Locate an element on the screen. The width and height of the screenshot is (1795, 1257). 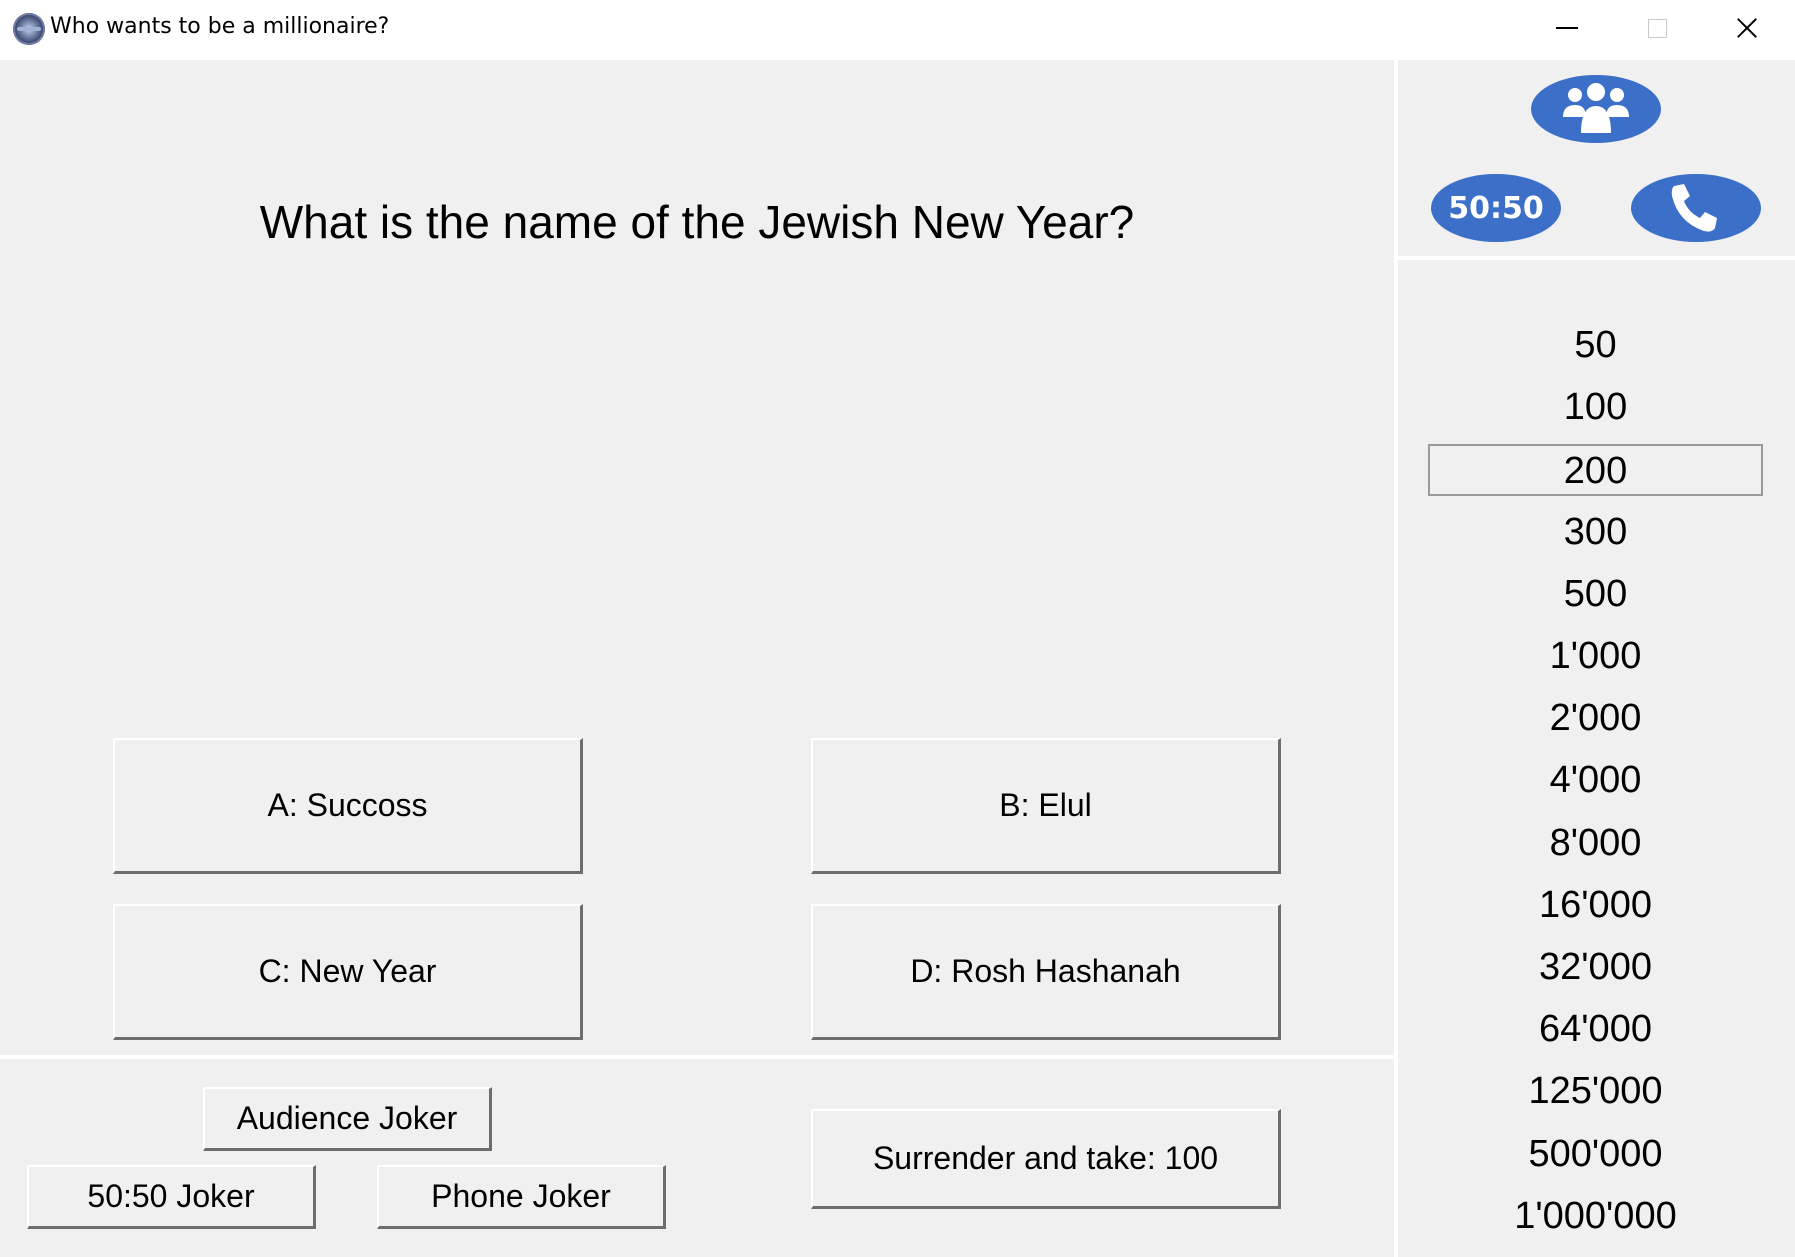
answer-a-button: A: Succoss is located at coordinates (348, 806).